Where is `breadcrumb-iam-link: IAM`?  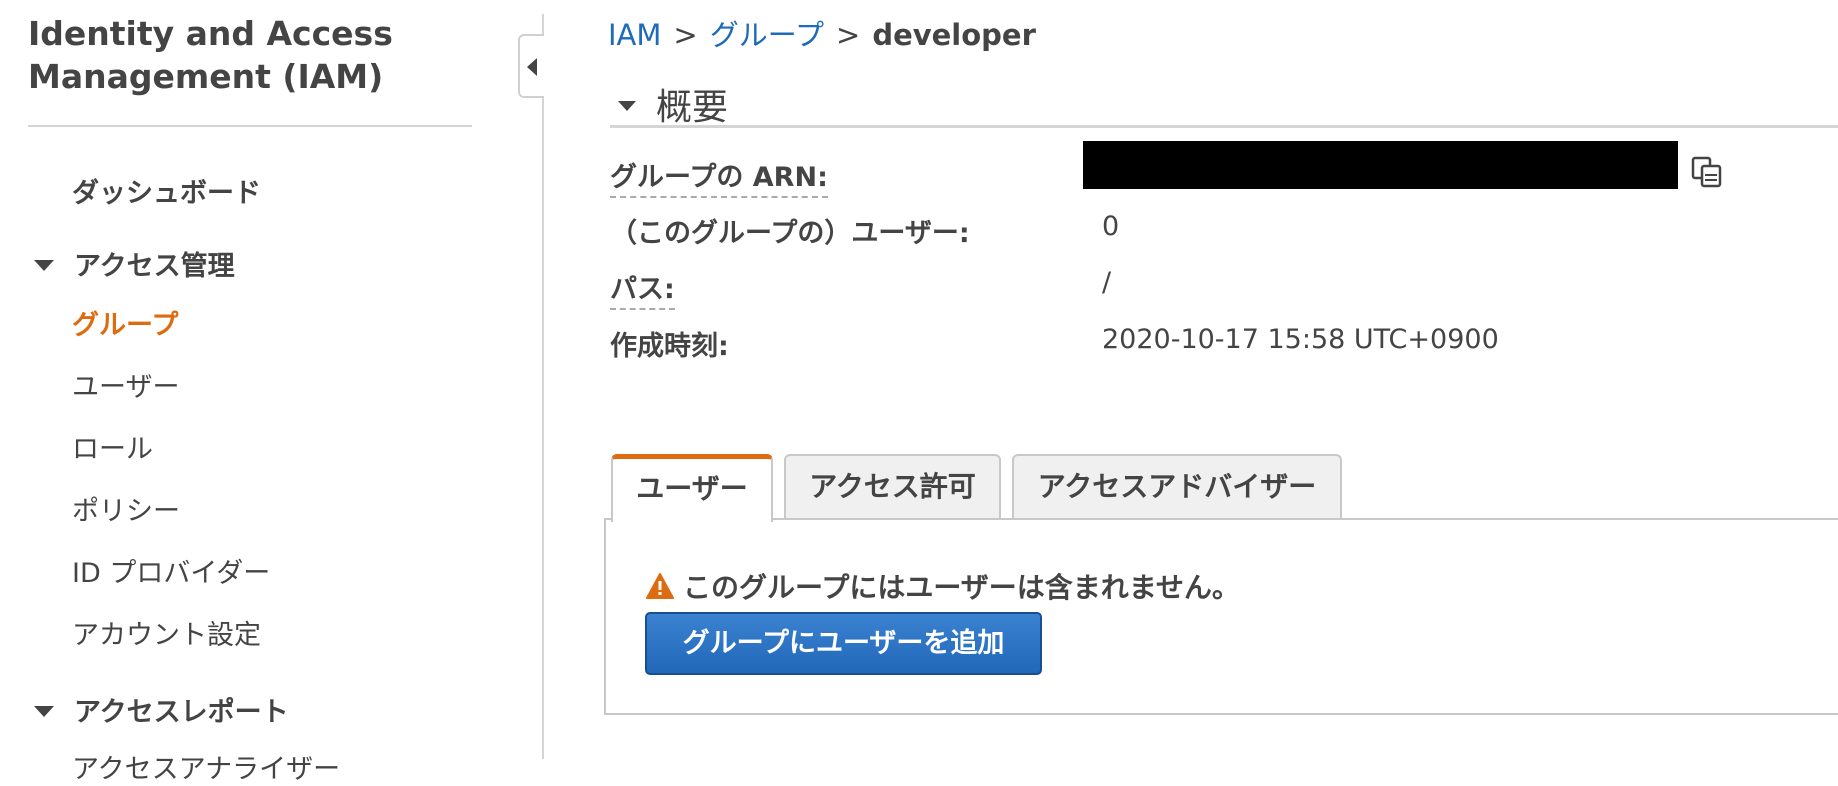
breadcrumb-iam-link: IAM is located at coordinates (634, 35).